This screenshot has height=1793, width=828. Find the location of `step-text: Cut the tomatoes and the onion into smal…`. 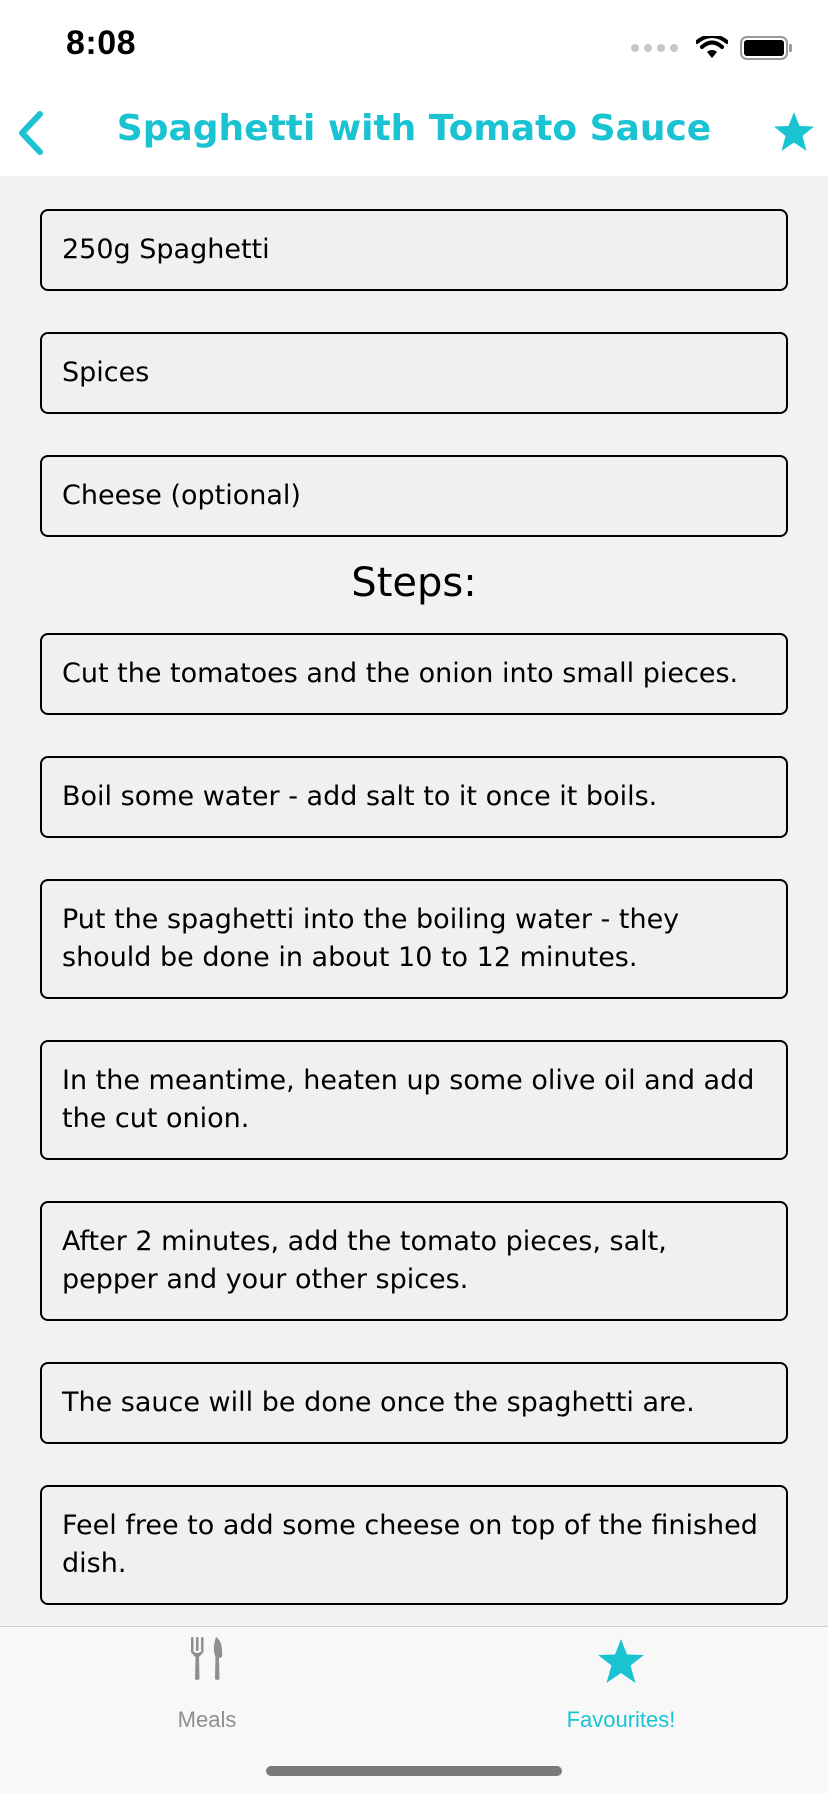

step-text: Cut the tomatoes and the onion into smal… is located at coordinates (400, 673).